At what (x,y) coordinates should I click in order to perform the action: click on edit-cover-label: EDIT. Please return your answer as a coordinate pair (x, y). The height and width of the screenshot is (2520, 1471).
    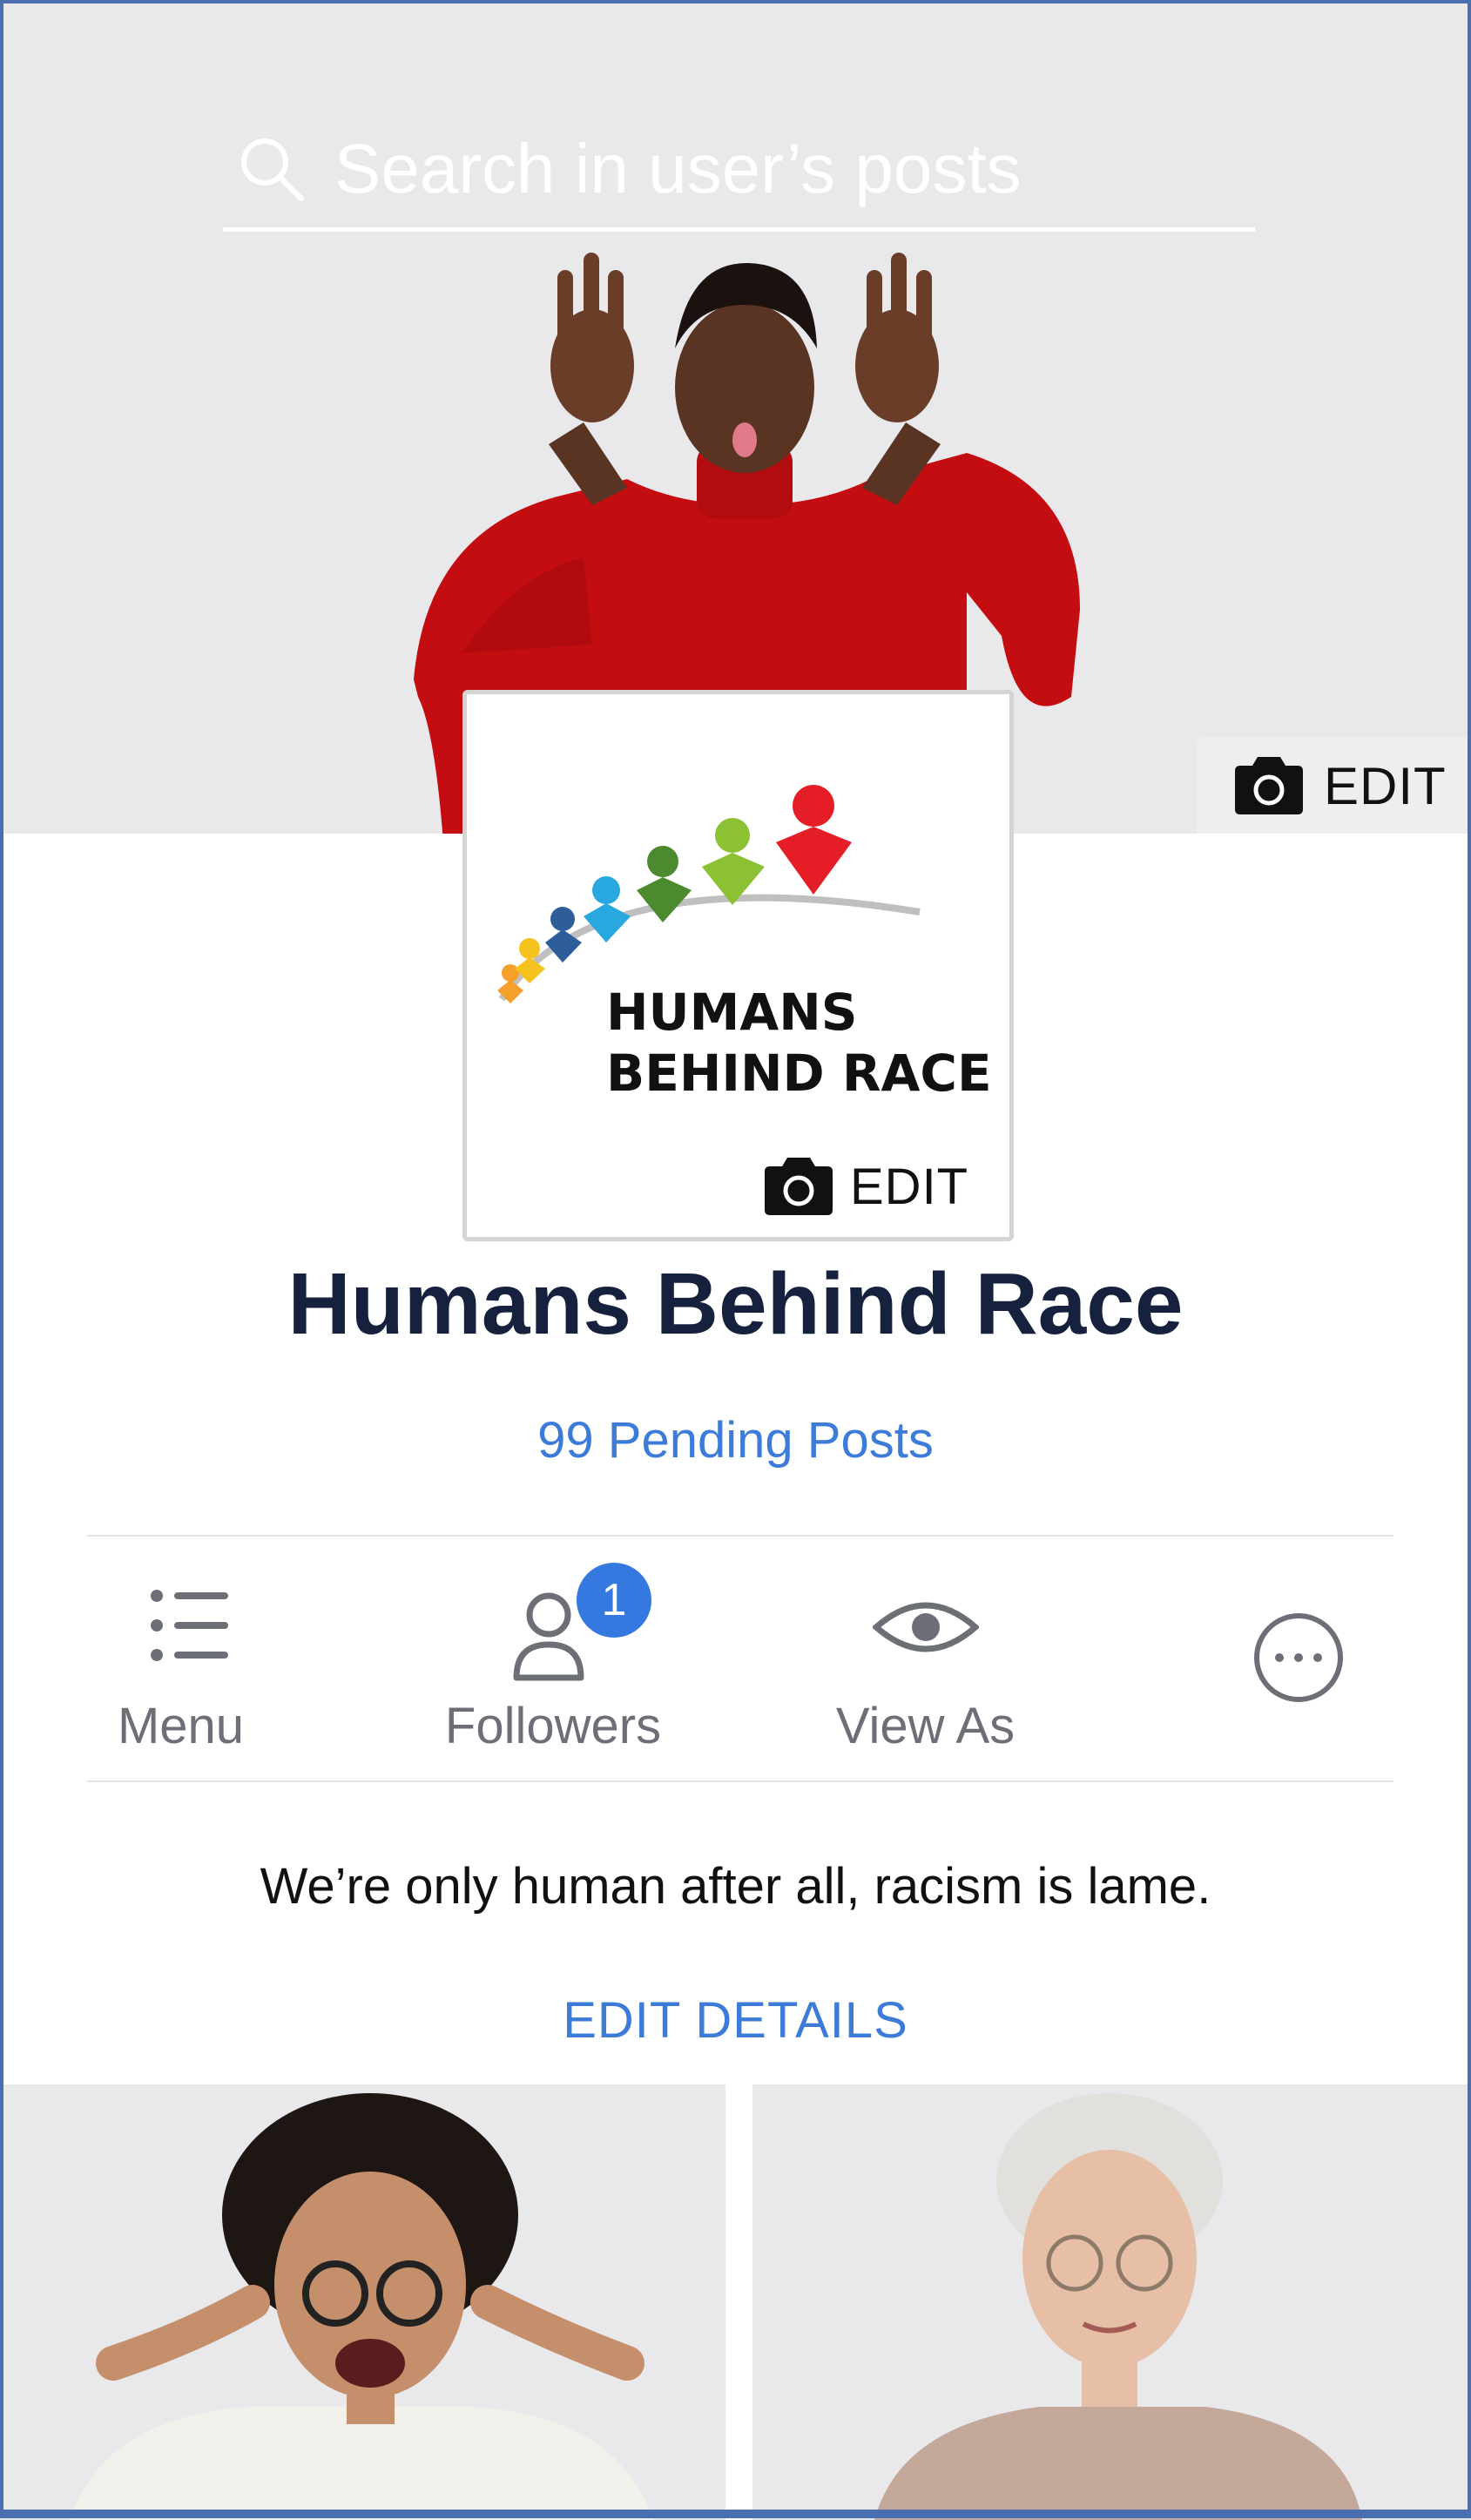
    Looking at the image, I should click on (1385, 785).